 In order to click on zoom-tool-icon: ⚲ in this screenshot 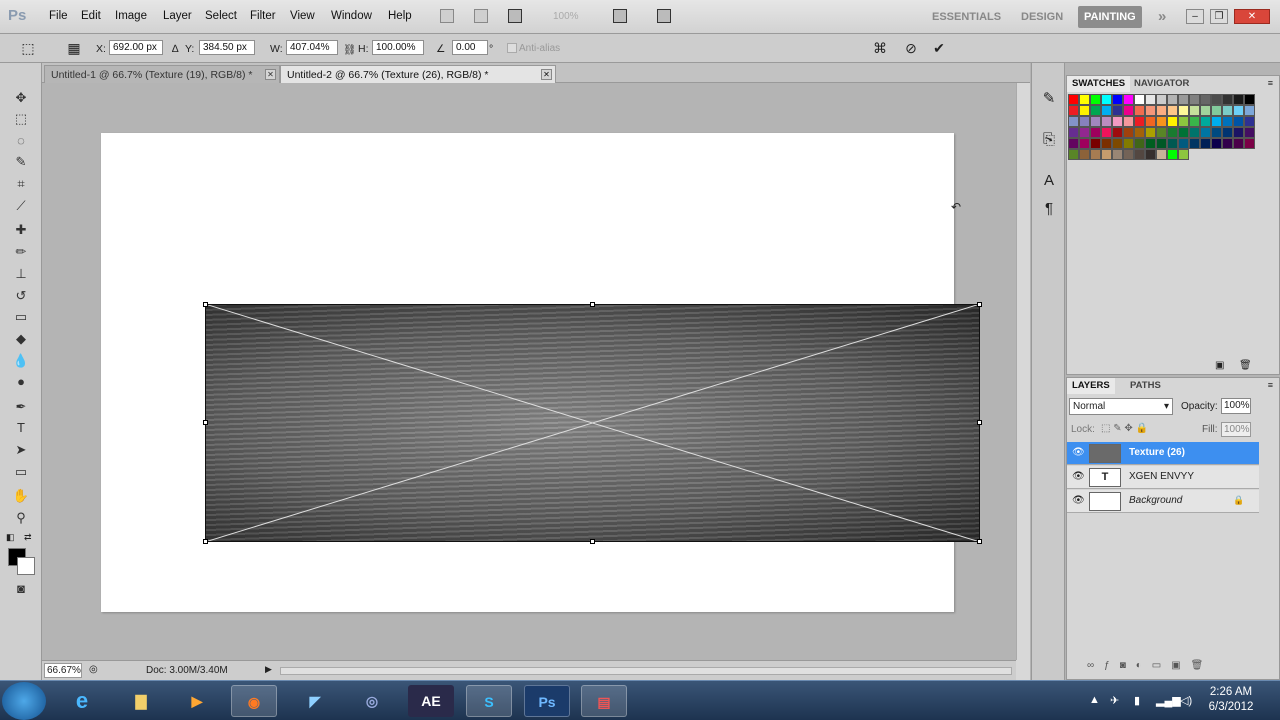, I will do `click(21, 518)`.